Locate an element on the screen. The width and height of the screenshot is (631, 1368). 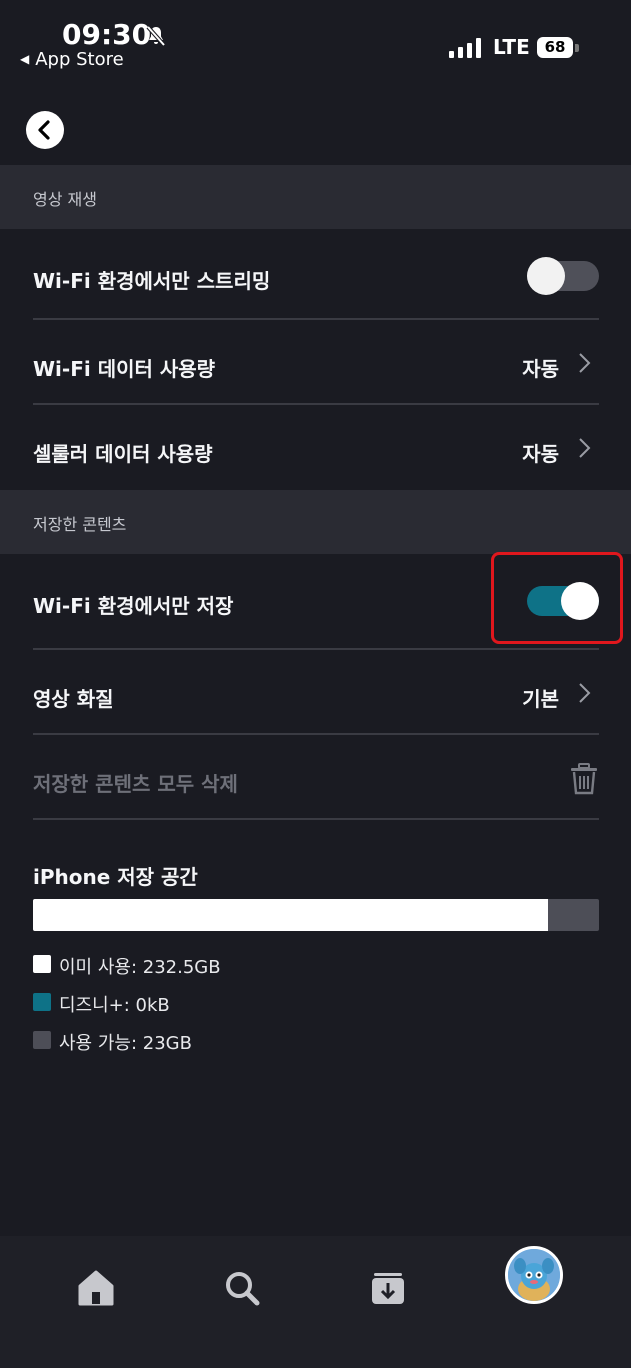
cell-signal-icon is located at coordinates (465, 48).